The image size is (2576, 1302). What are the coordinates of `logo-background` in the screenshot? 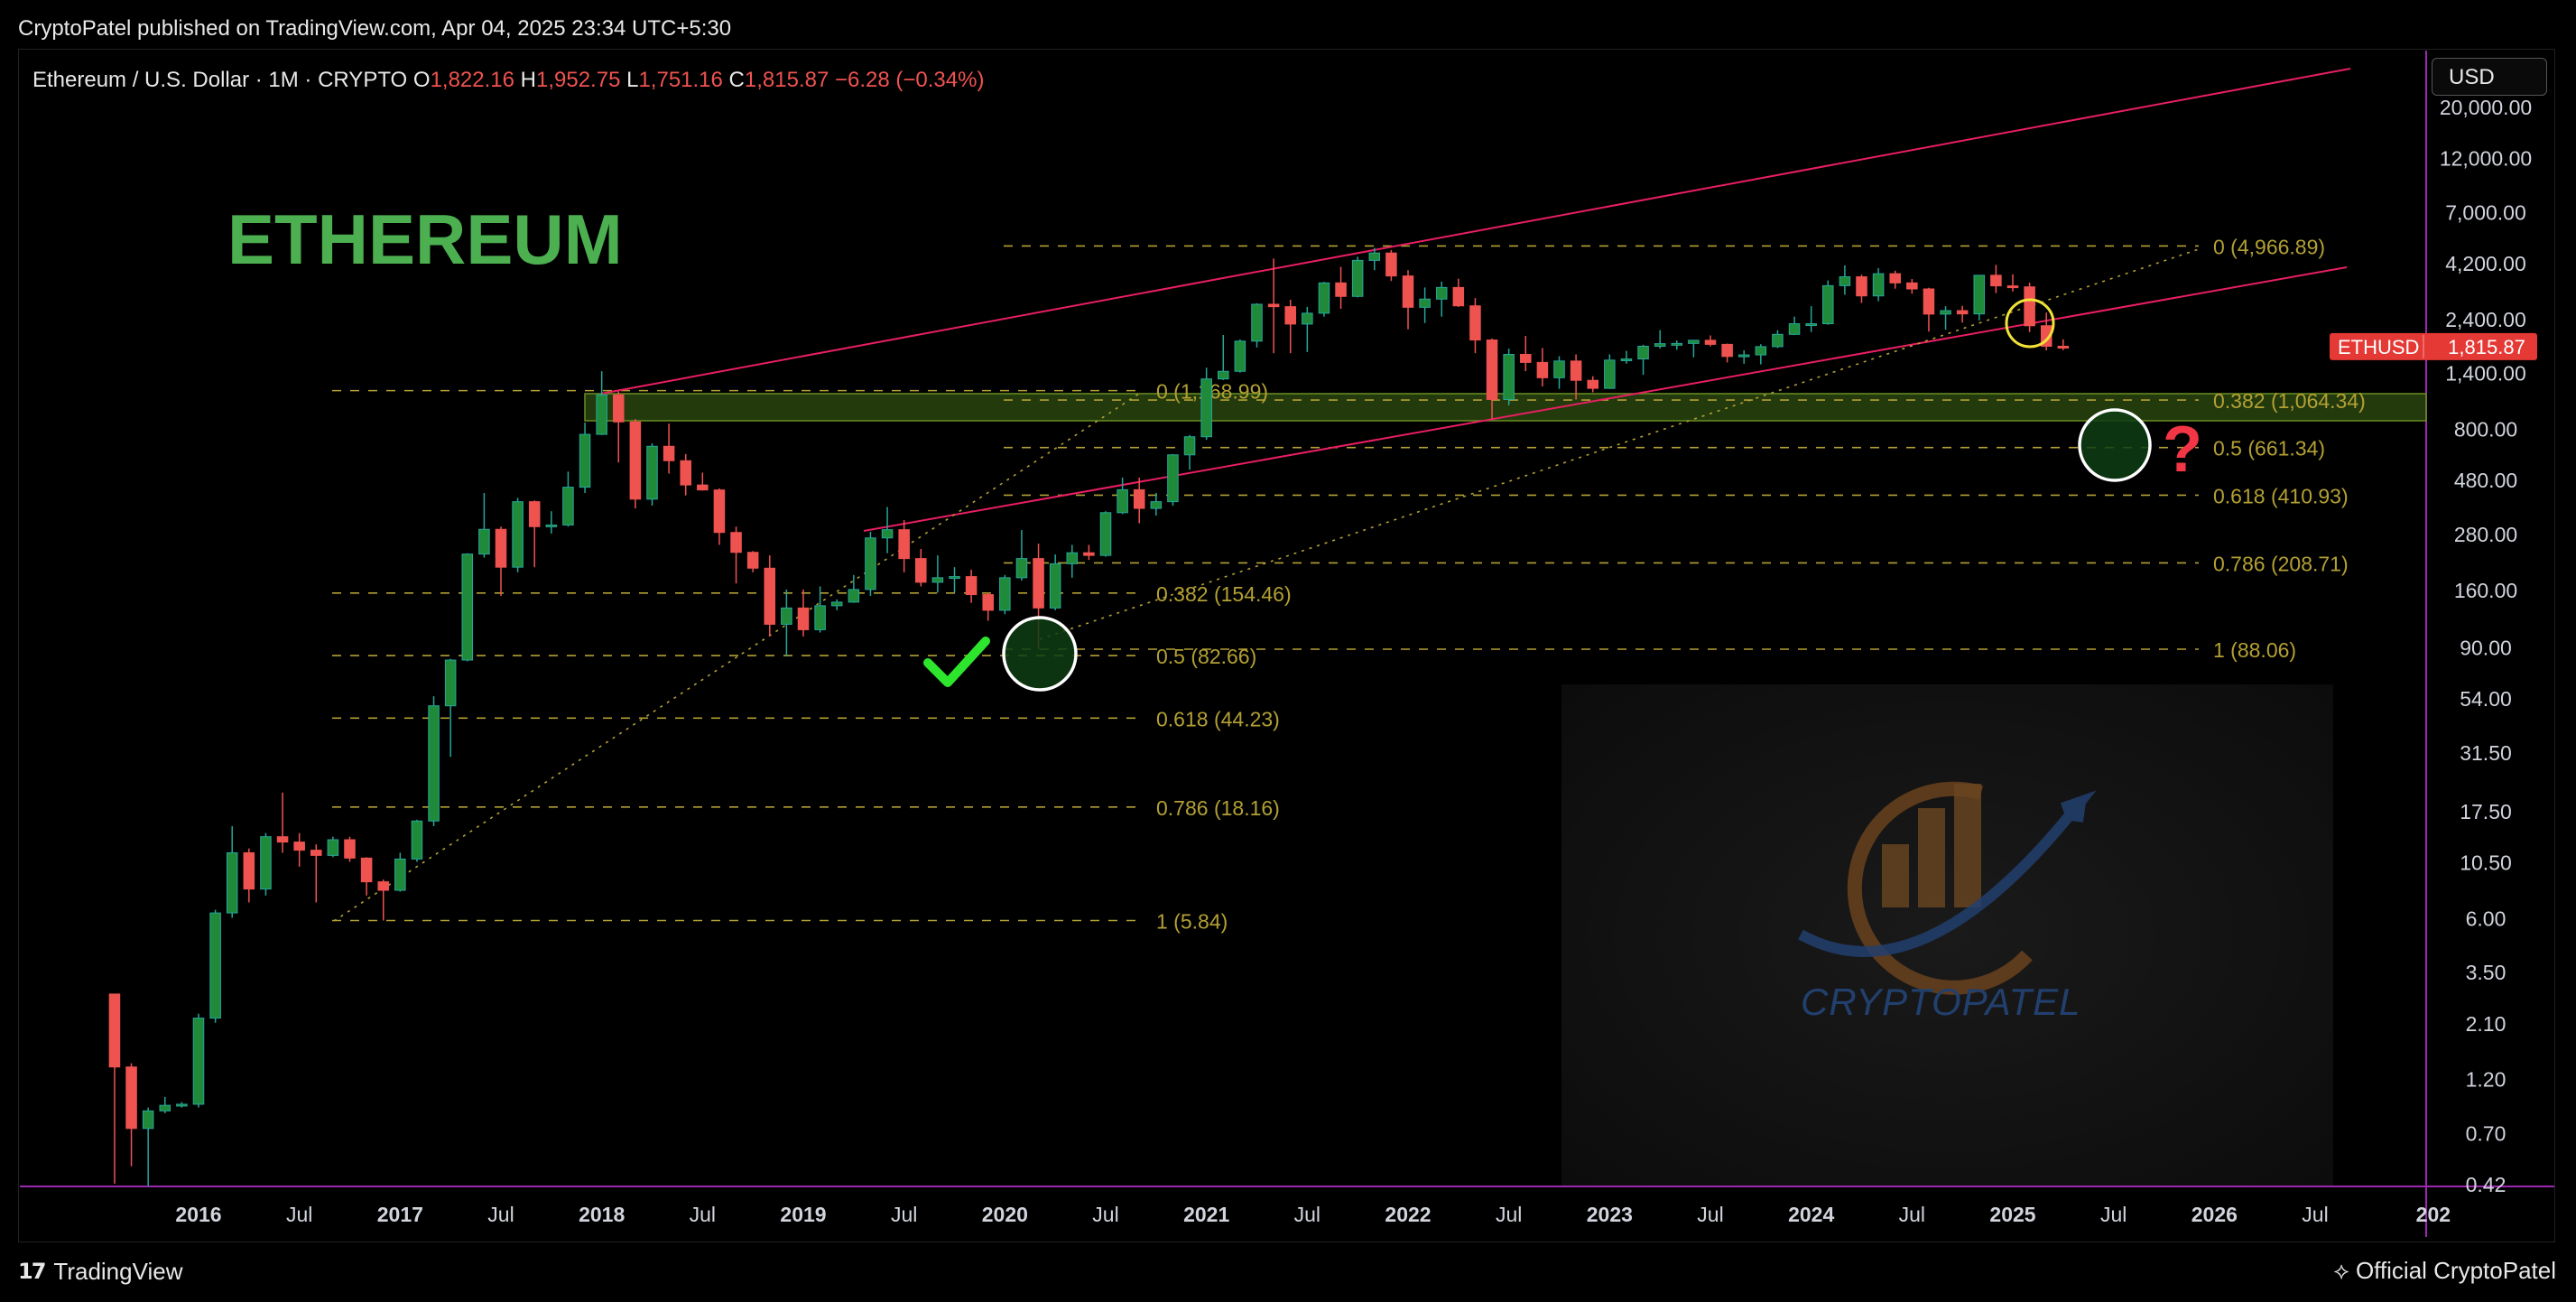 It's located at (1947, 935).